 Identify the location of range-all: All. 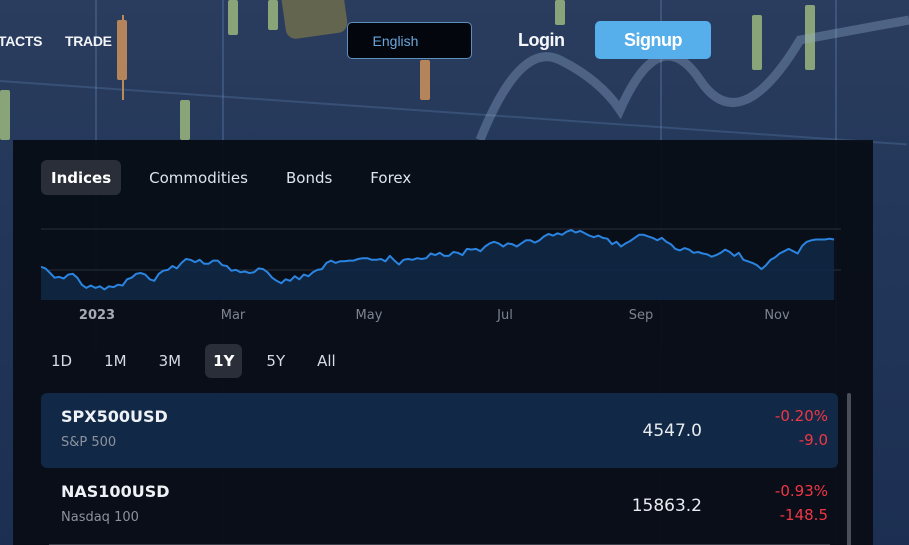
(326, 361).